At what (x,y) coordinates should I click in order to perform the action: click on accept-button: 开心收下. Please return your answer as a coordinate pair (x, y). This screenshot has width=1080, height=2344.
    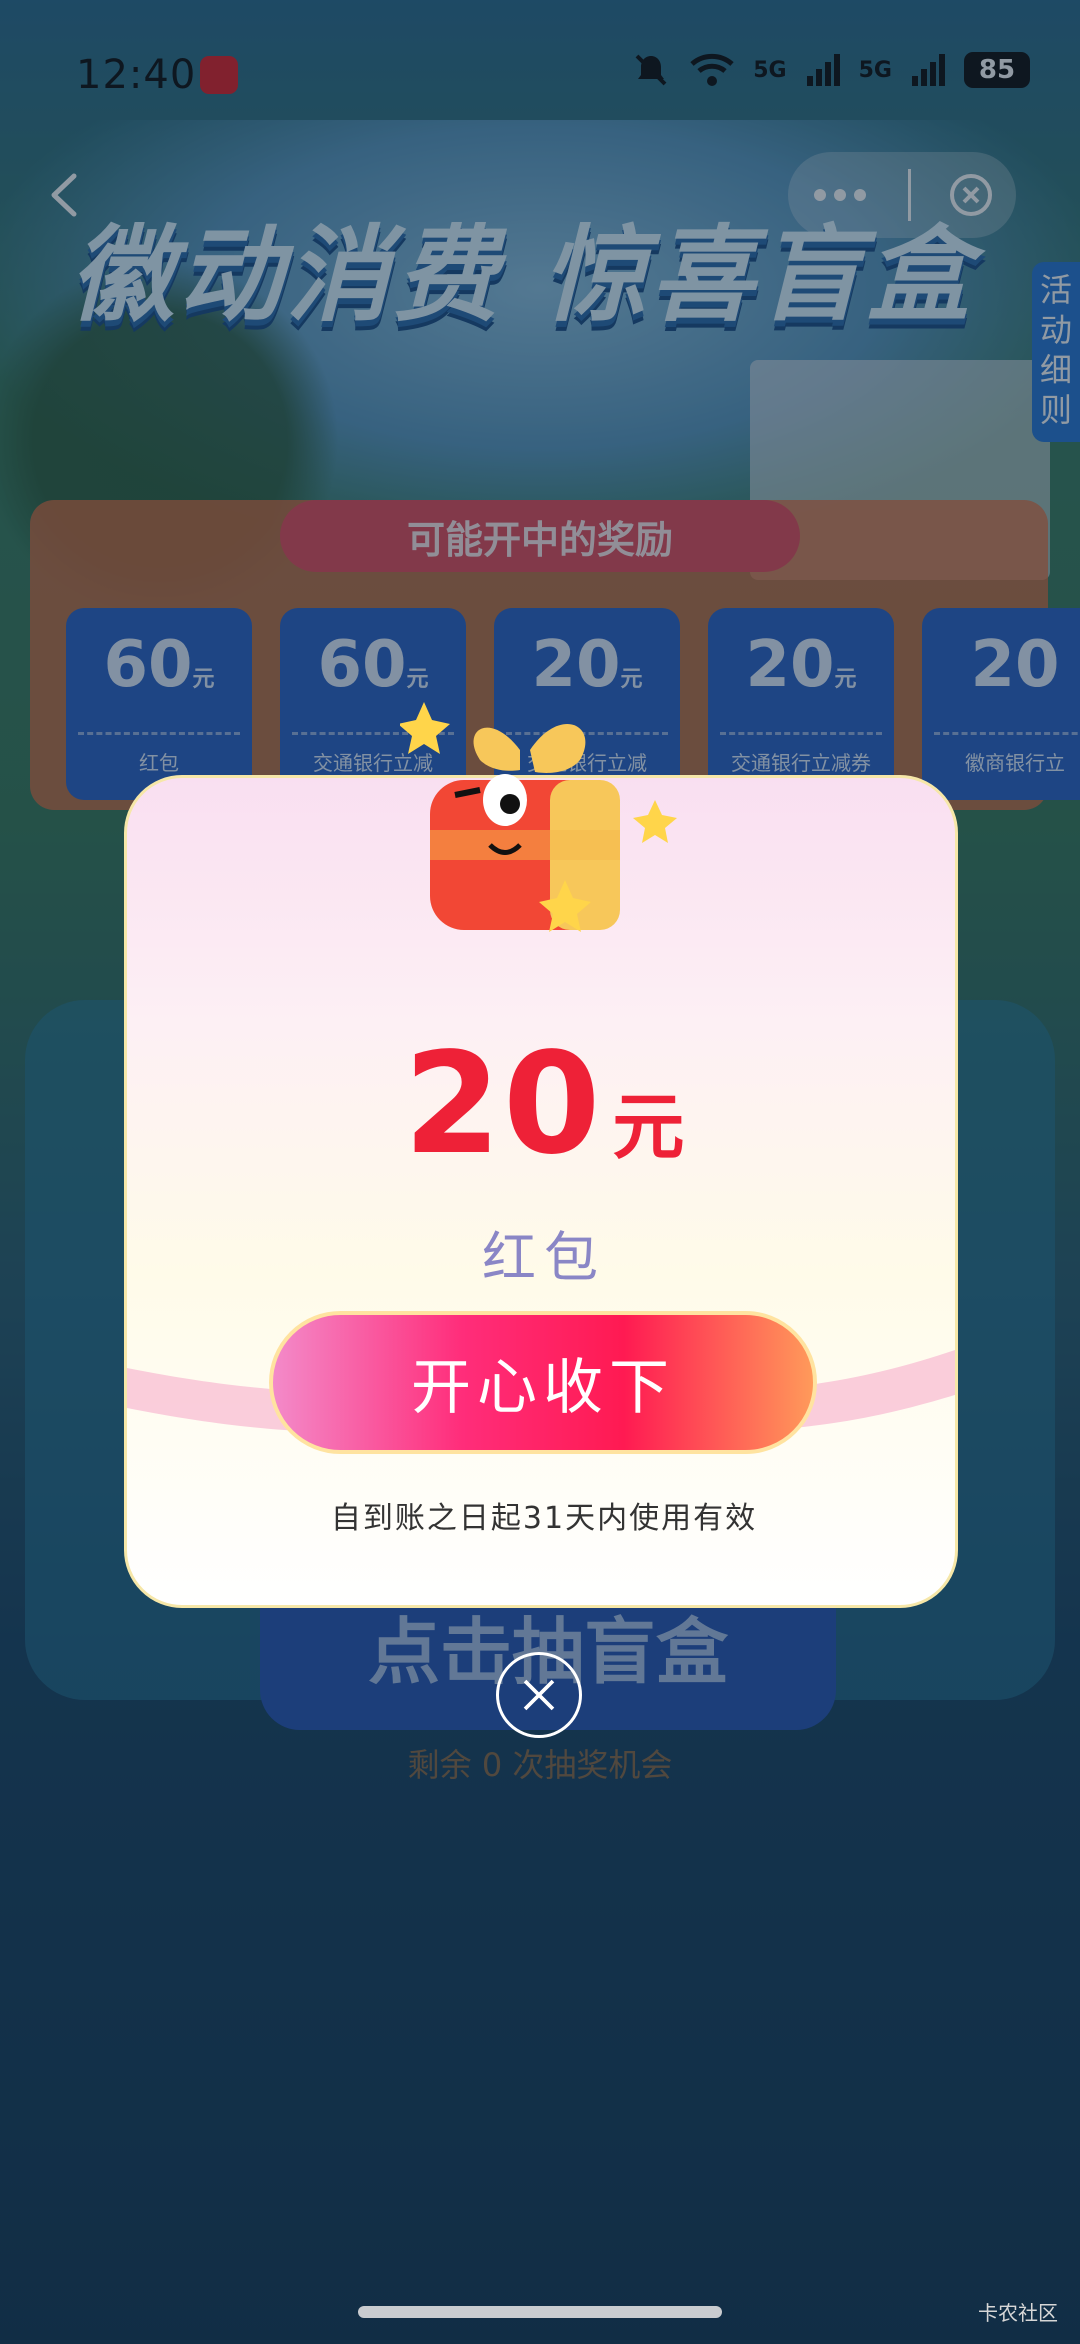
    Looking at the image, I should click on (543, 1382).